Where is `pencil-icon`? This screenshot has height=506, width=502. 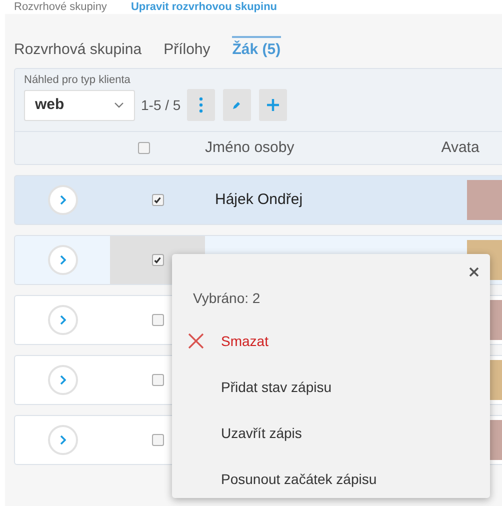
pencil-icon is located at coordinates (237, 105).